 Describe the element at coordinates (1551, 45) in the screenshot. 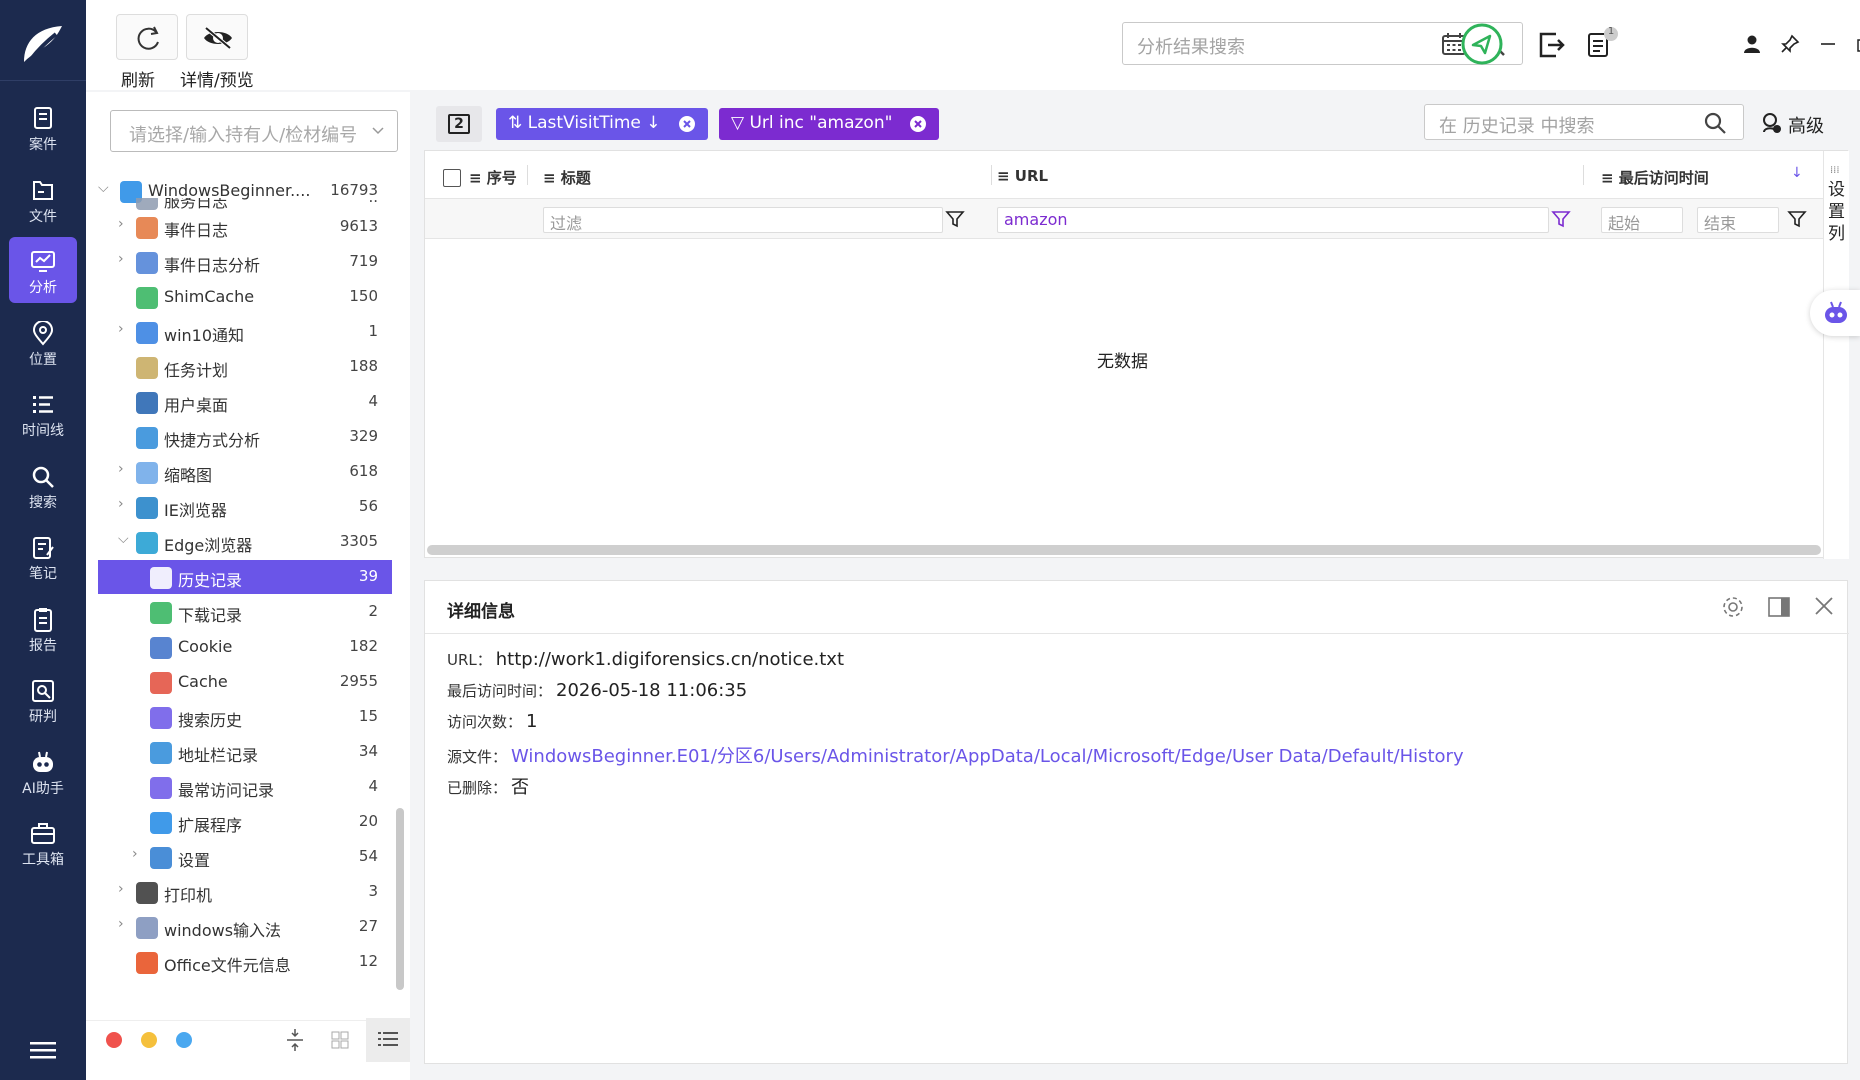

I see `export-icon` at that location.